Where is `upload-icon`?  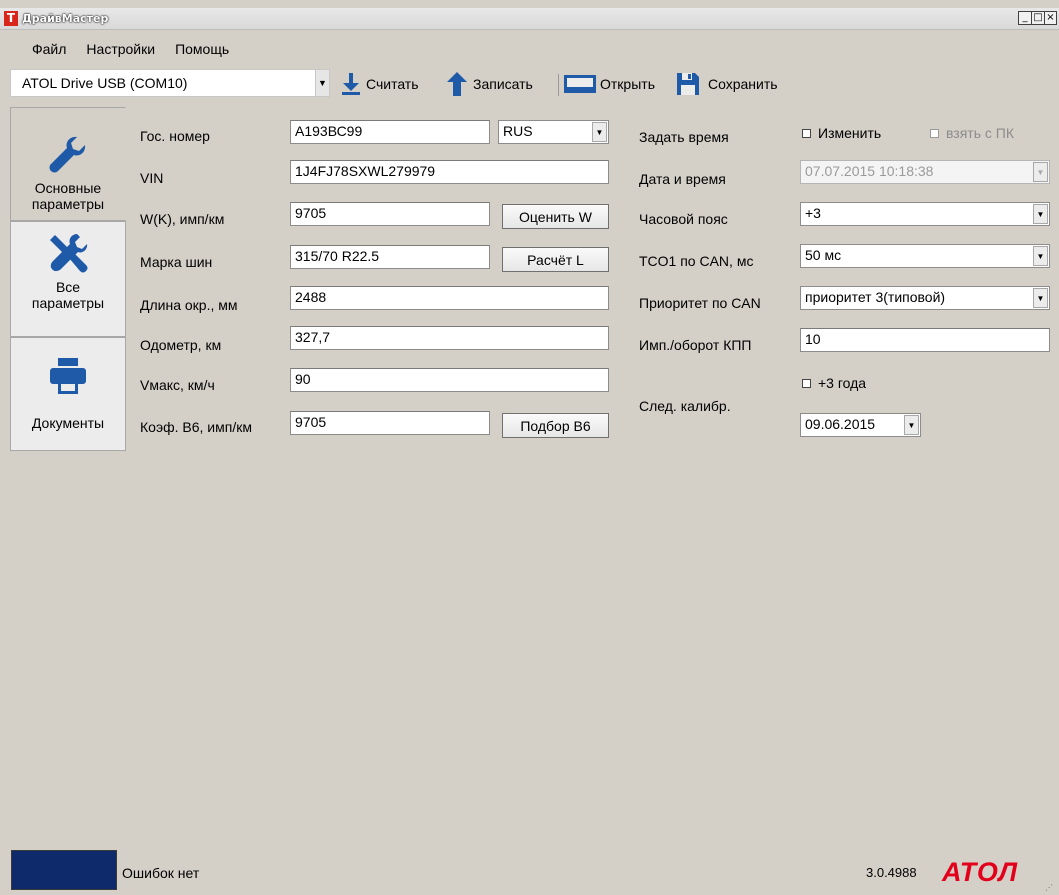
upload-icon is located at coordinates (457, 84).